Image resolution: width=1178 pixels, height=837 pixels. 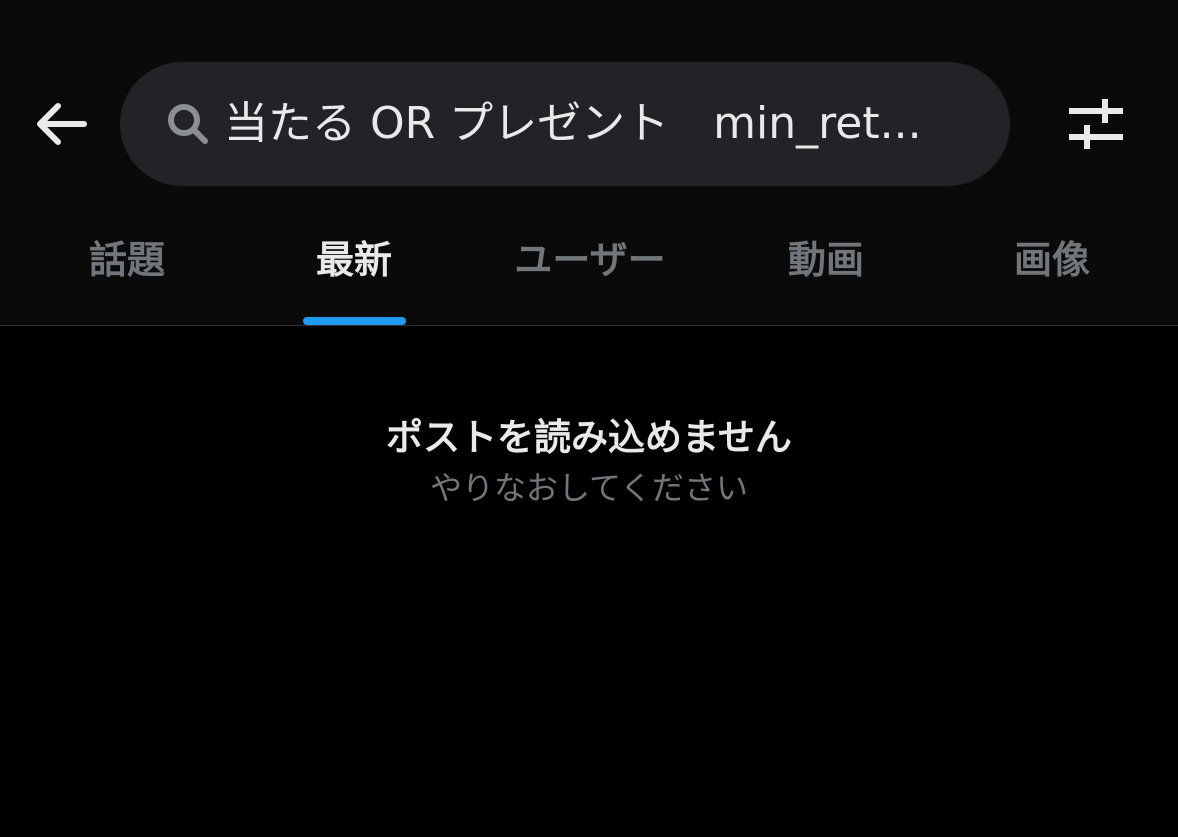 I want to click on tab-label: 最新, so click(x=353, y=260).